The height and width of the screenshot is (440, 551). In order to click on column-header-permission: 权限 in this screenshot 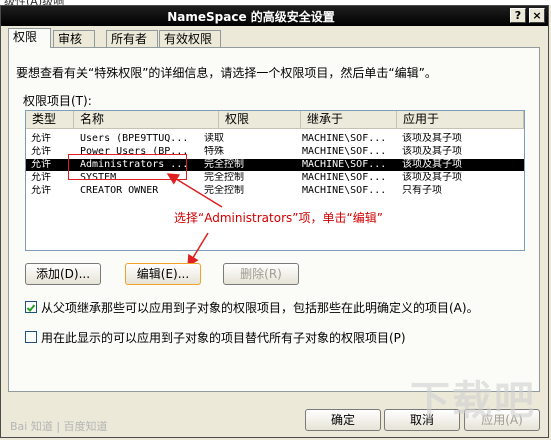, I will do `click(260, 120)`.